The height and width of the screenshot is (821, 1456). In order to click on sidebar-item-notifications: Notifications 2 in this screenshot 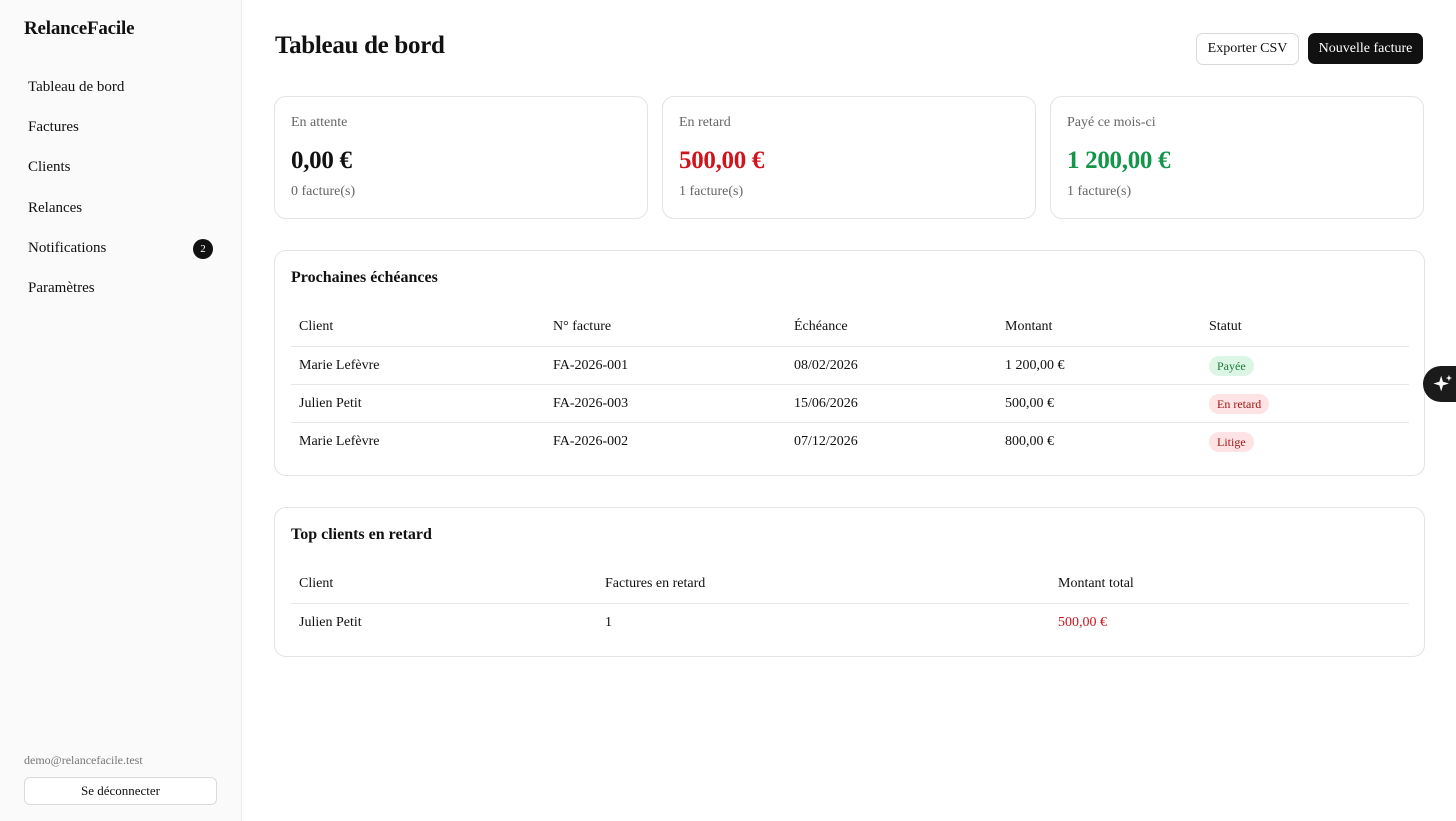, I will do `click(121, 249)`.